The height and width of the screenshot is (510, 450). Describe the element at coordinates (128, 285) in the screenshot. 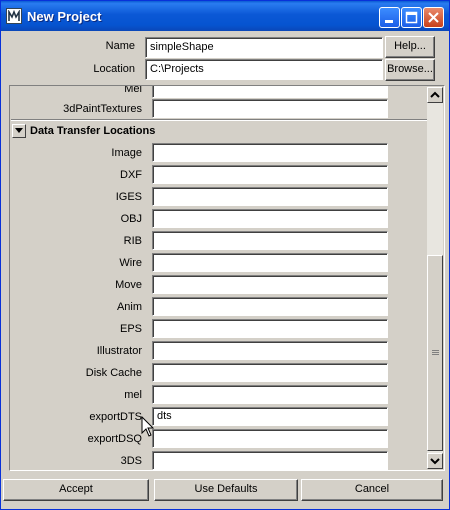

I see `row-label: Move` at that location.